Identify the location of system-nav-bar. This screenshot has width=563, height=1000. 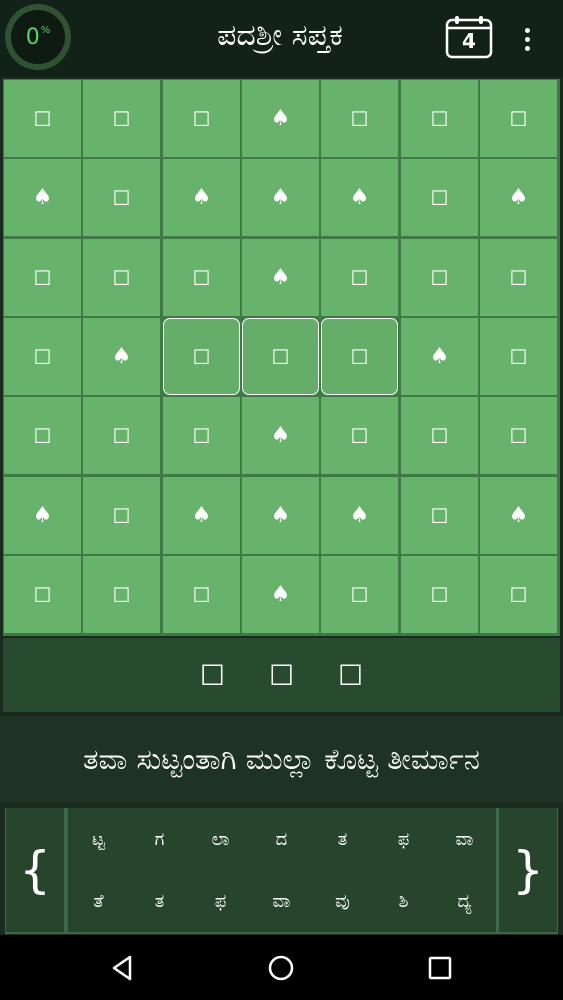
(281, 967).